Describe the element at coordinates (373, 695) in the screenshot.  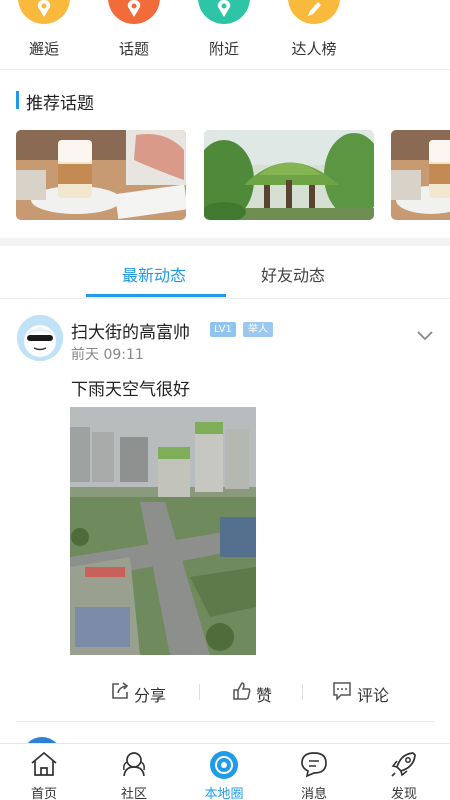
I see `comment-label: 评论` at that location.